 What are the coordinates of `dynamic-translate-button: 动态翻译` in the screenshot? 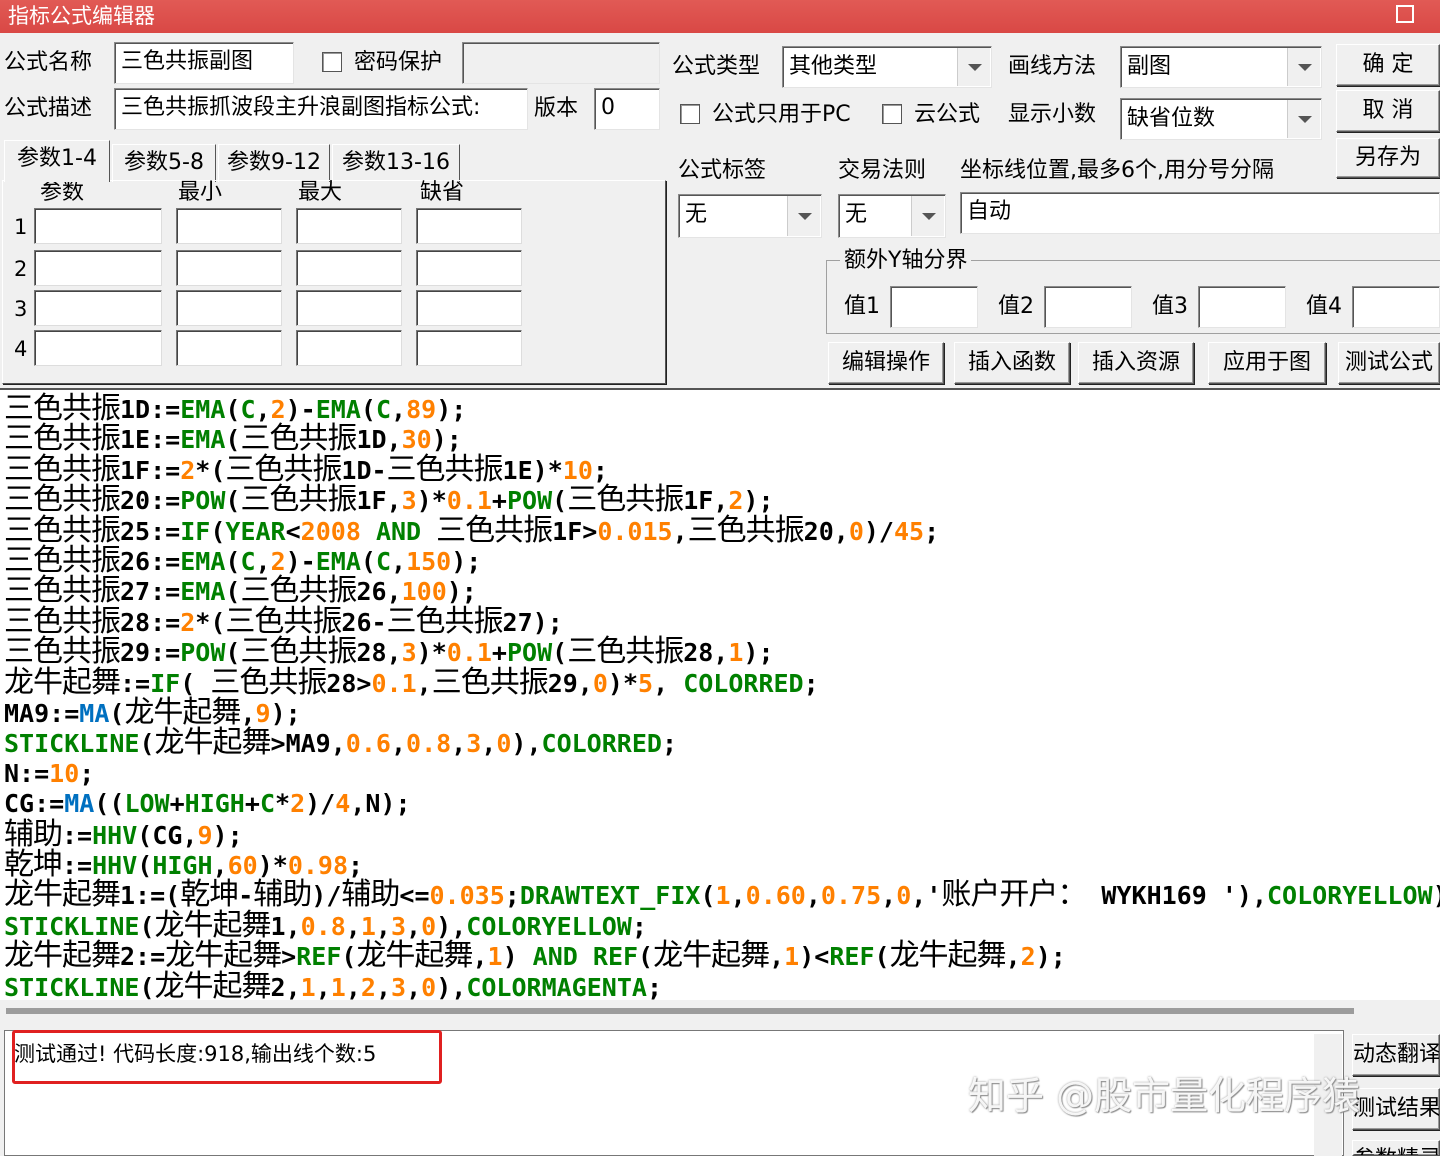 It's located at (1396, 1055).